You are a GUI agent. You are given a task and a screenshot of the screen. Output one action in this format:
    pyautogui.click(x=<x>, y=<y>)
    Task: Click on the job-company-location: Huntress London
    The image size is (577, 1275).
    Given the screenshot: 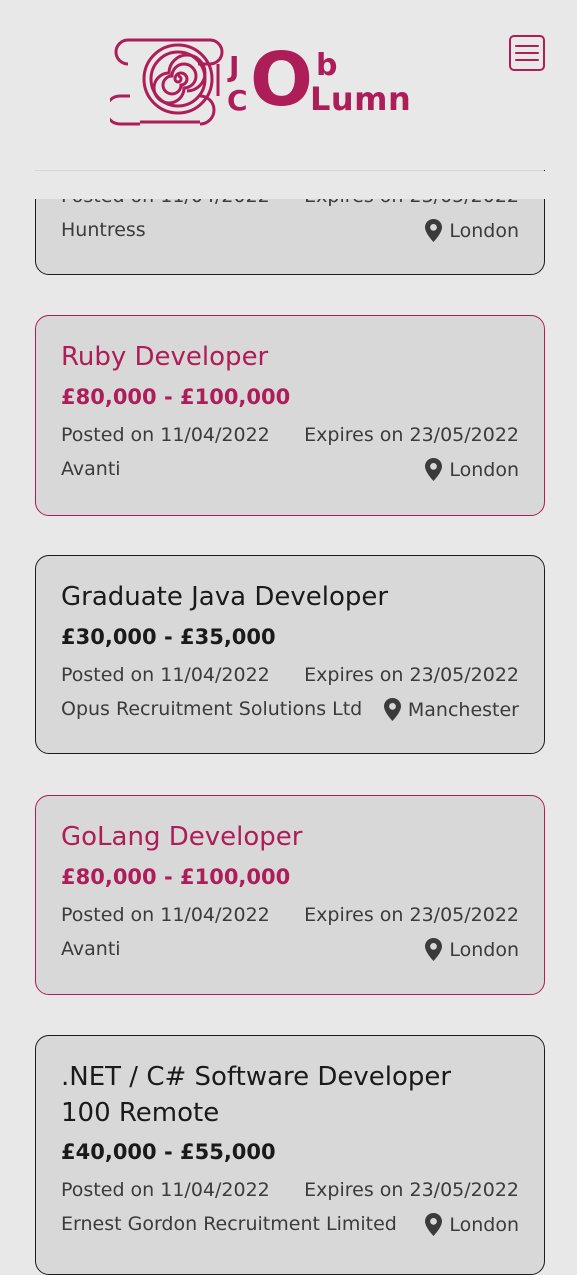 What is the action you would take?
    pyautogui.click(x=290, y=230)
    